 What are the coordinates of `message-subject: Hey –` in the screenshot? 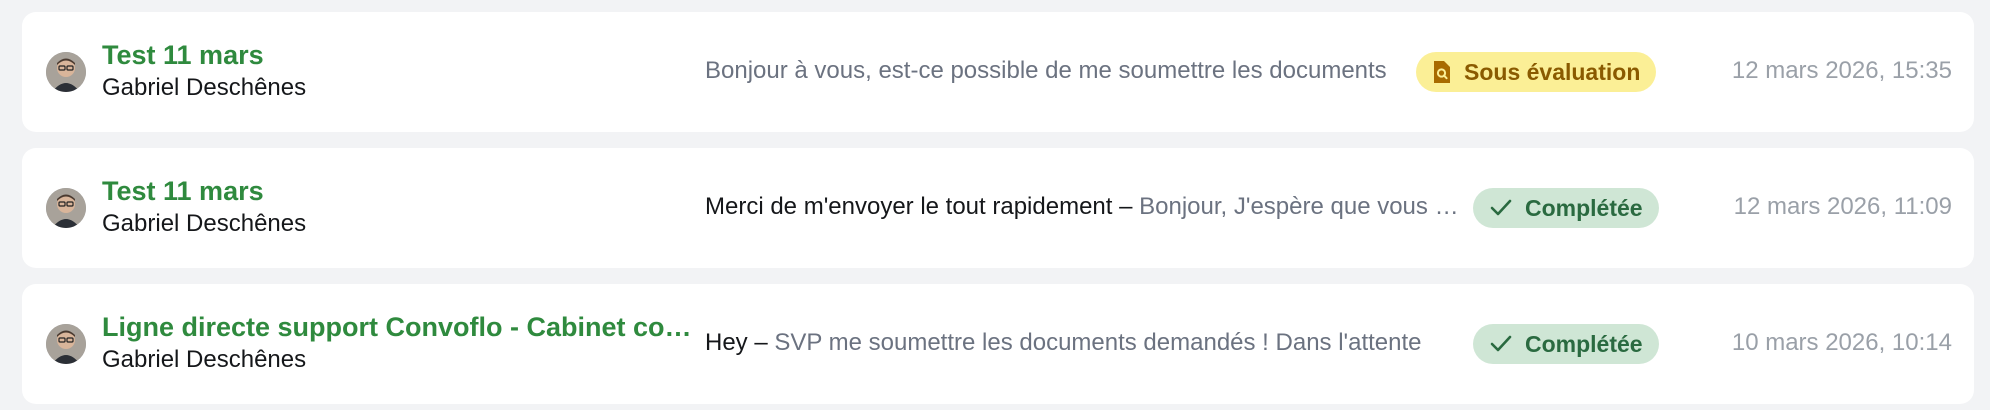 It's located at (740, 342).